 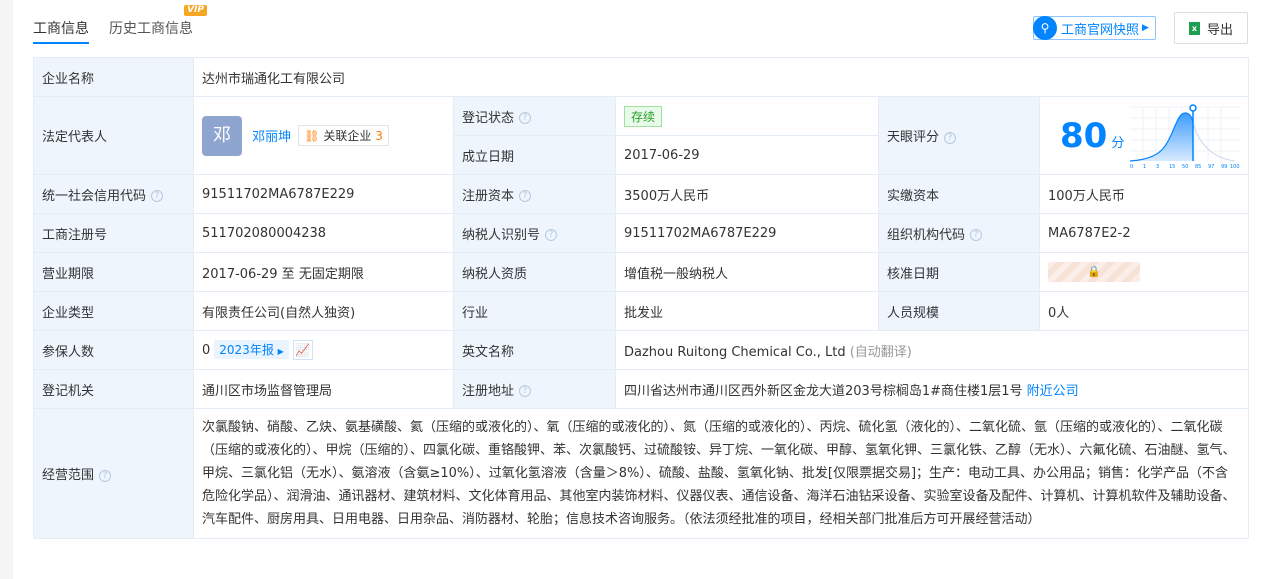 I want to click on score-number: 80, so click(x=1084, y=135).